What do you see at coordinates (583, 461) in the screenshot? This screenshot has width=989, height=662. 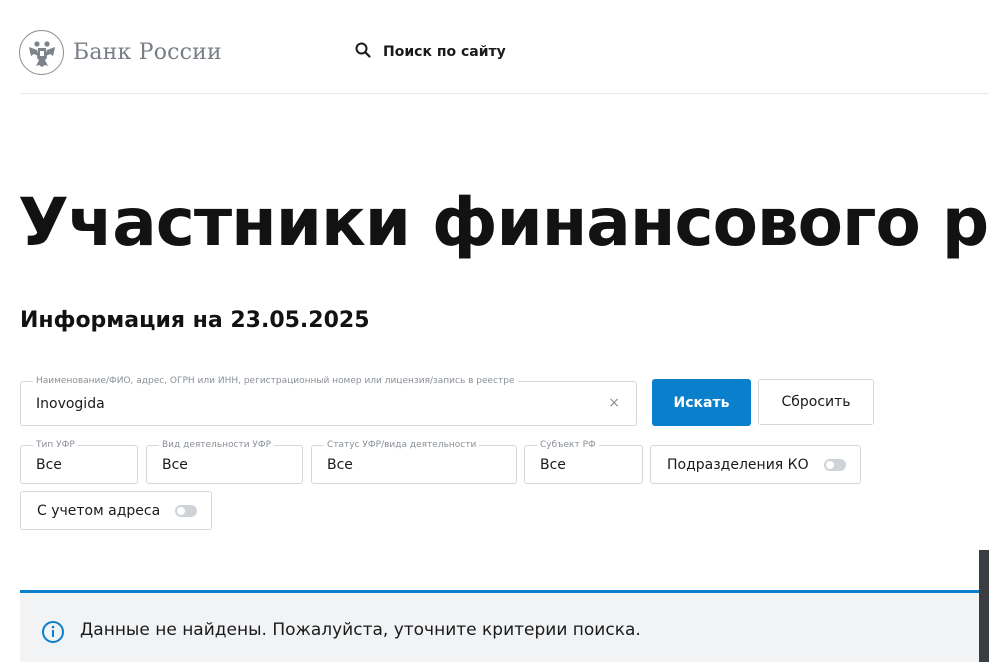 I see `region-select: Субъект РФ Все` at bounding box center [583, 461].